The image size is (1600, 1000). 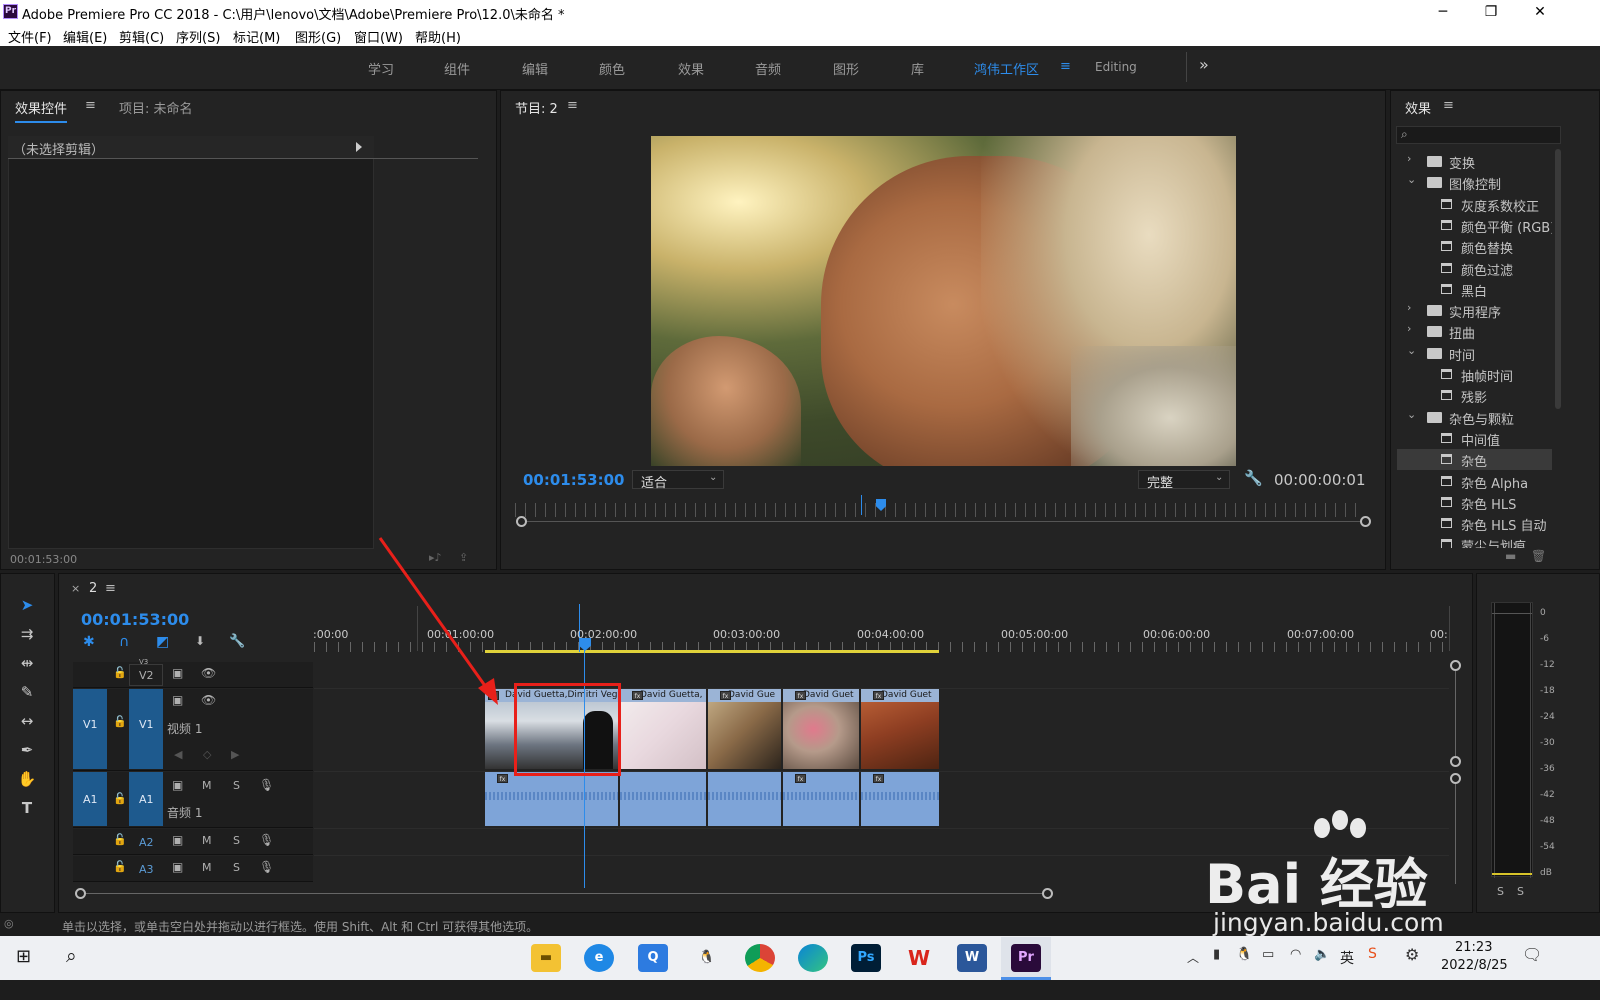 I want to click on workspace-graphics: 图形, so click(x=846, y=68).